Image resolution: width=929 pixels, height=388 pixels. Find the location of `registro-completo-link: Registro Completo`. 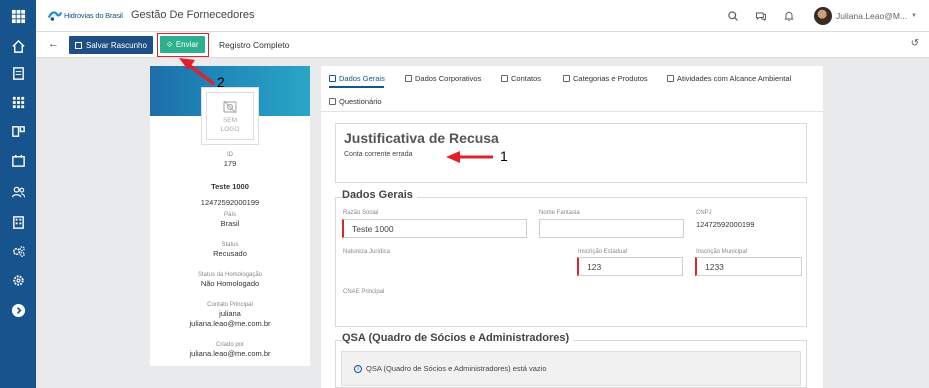

registro-completo-link: Registro Completo is located at coordinates (254, 45).